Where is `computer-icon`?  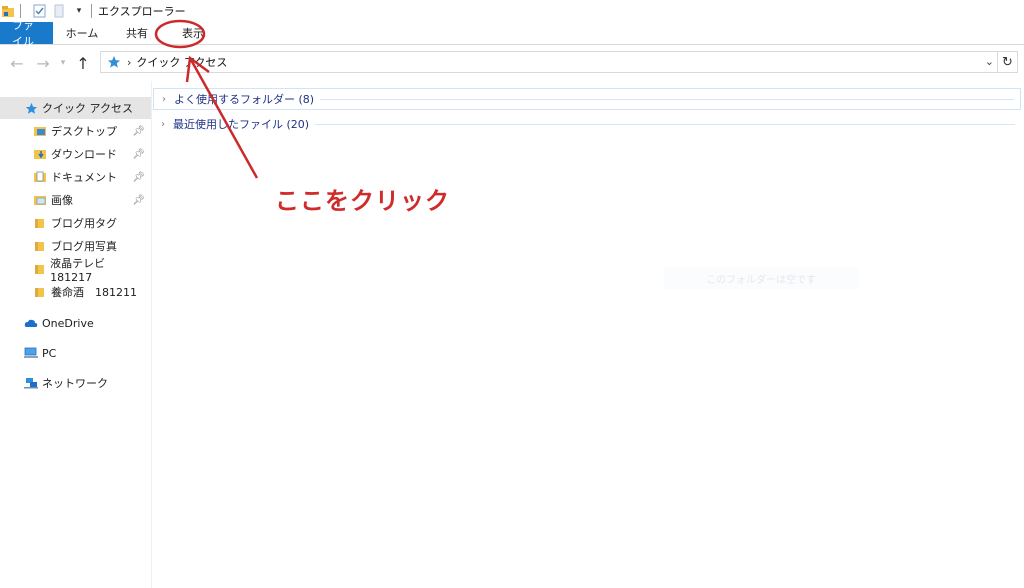 computer-icon is located at coordinates (31, 353).